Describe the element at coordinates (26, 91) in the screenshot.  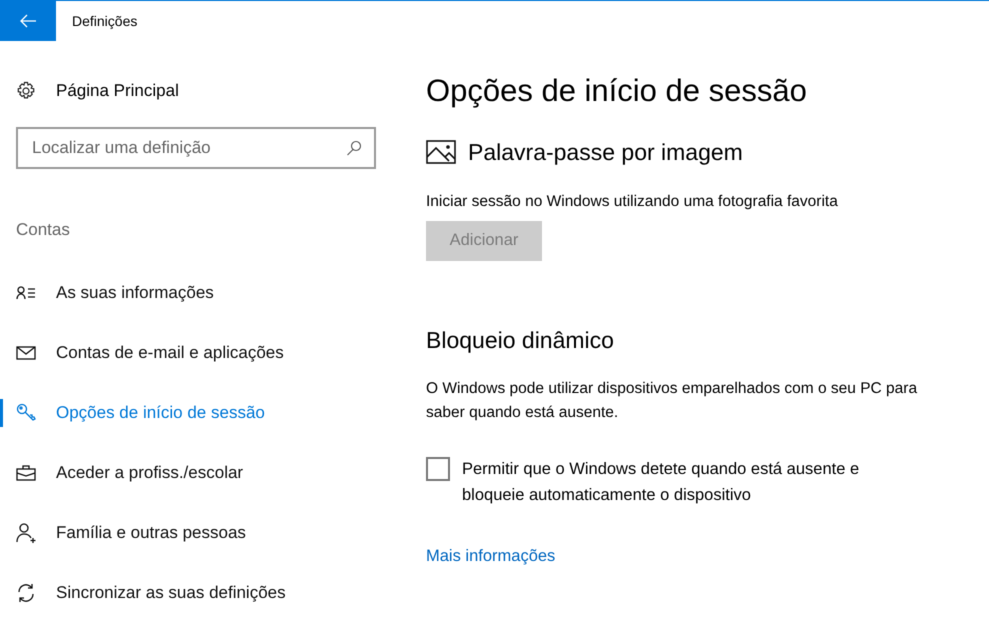
I see `settings-icon` at that location.